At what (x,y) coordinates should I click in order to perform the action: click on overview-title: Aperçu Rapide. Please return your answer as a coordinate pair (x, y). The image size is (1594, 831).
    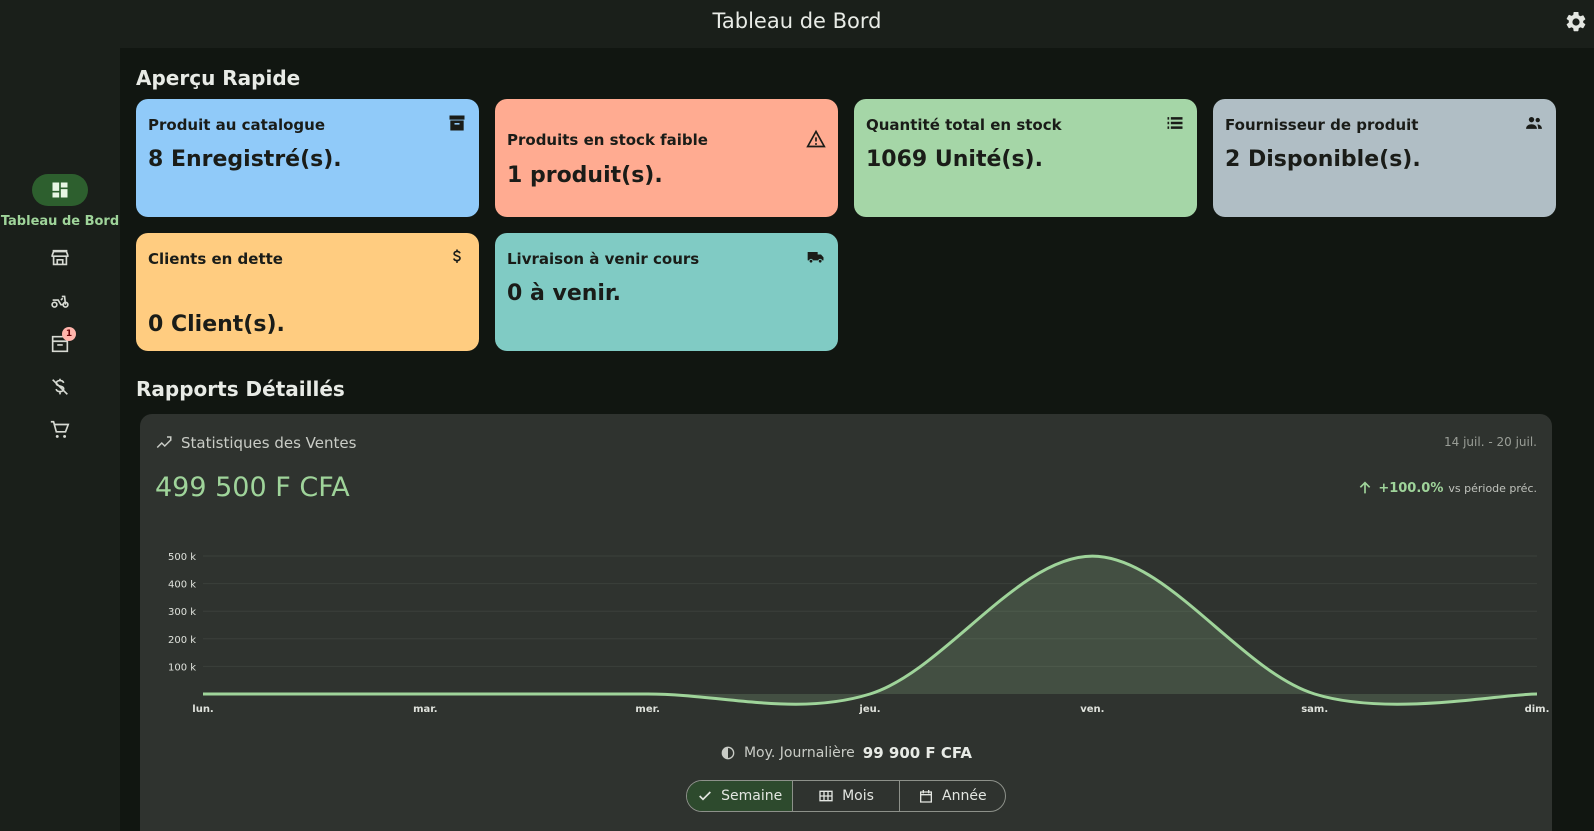
    Looking at the image, I should click on (218, 78).